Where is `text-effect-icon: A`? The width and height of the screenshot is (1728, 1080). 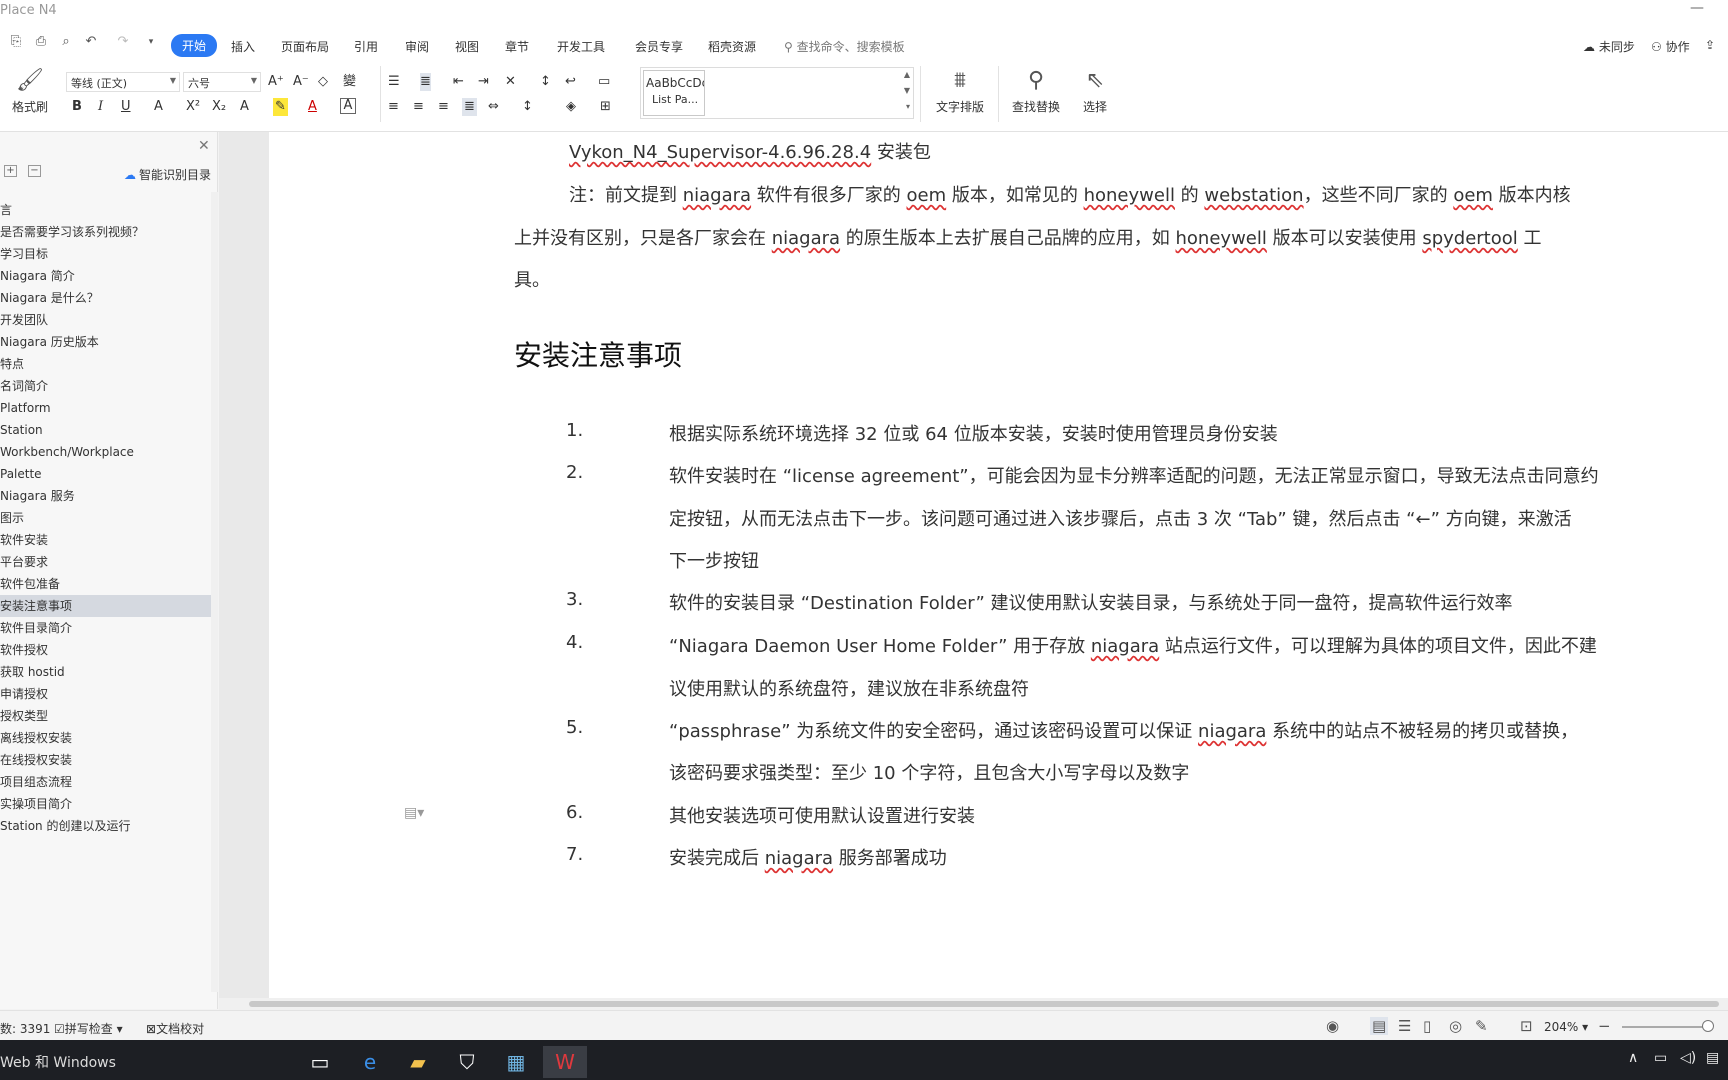 text-effect-icon: A is located at coordinates (244, 107).